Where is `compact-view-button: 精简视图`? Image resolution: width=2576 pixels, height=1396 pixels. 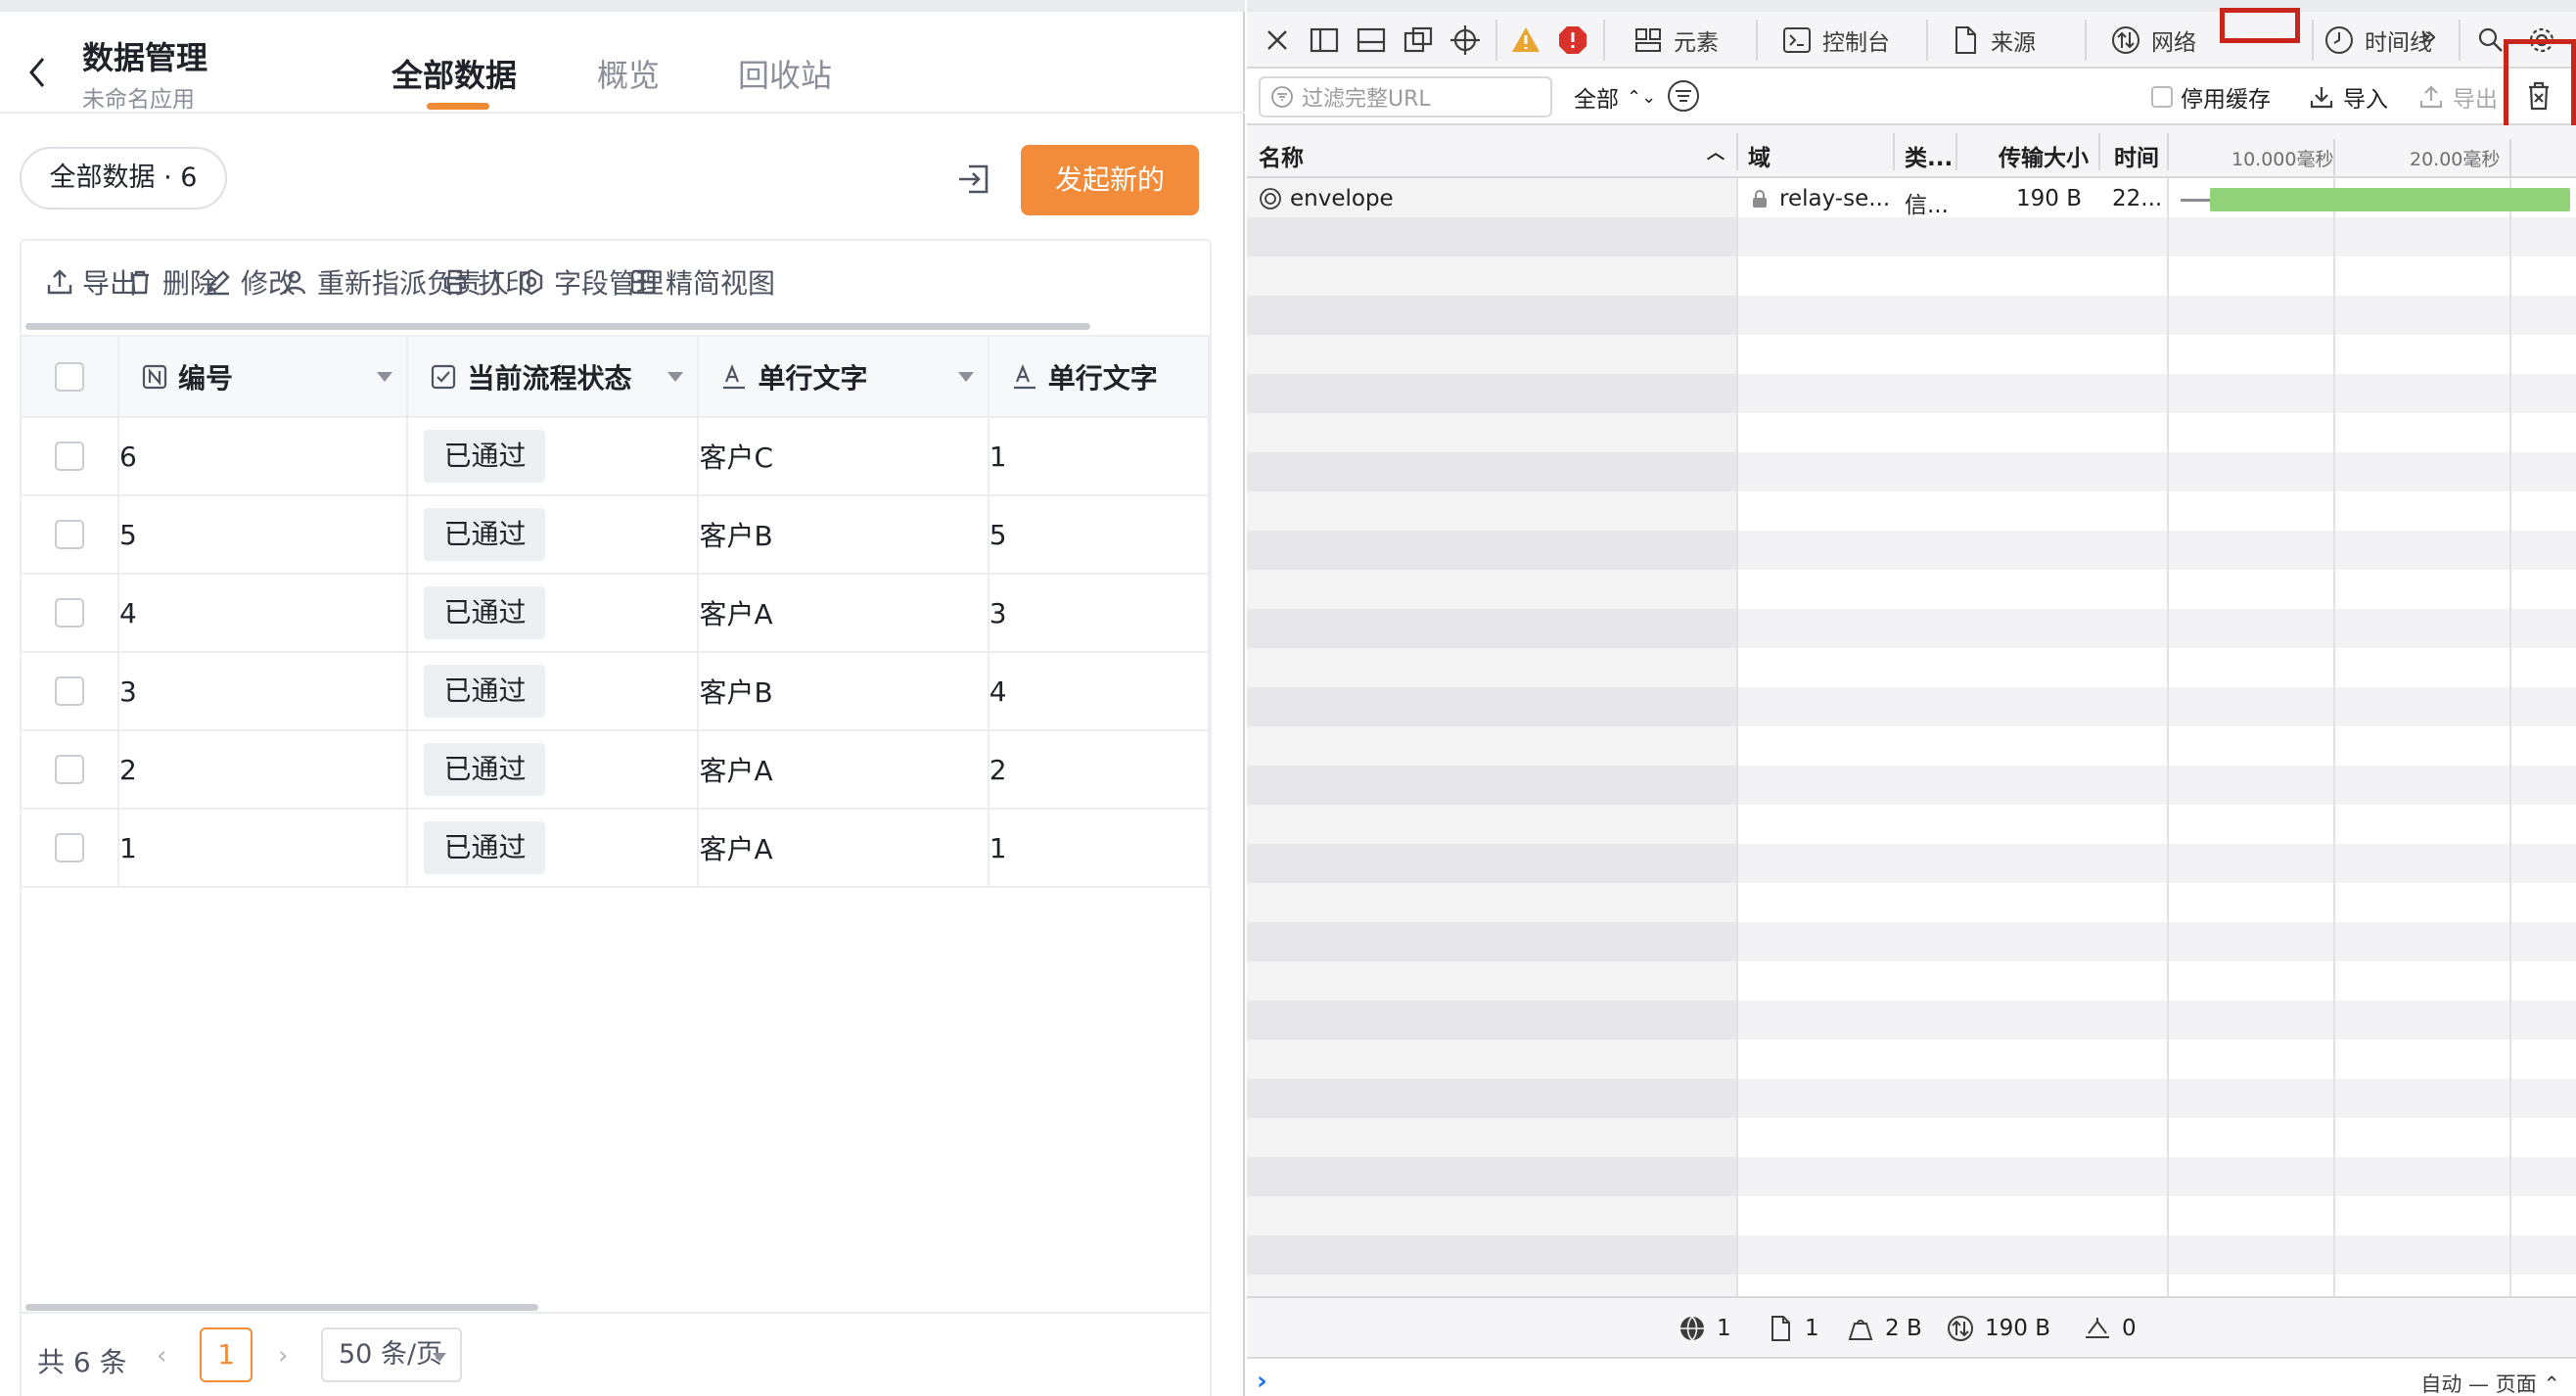 compact-view-button: 精简视图 is located at coordinates (702, 282).